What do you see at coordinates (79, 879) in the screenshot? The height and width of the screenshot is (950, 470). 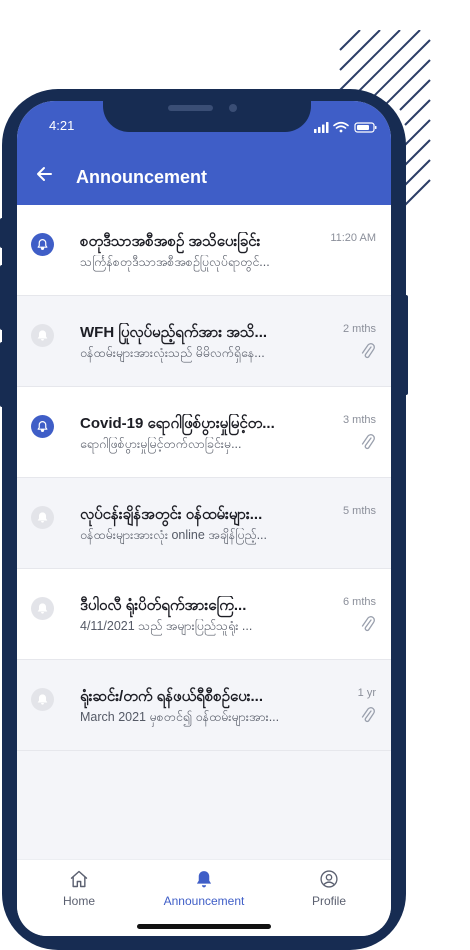 I see `home-icon` at bounding box center [79, 879].